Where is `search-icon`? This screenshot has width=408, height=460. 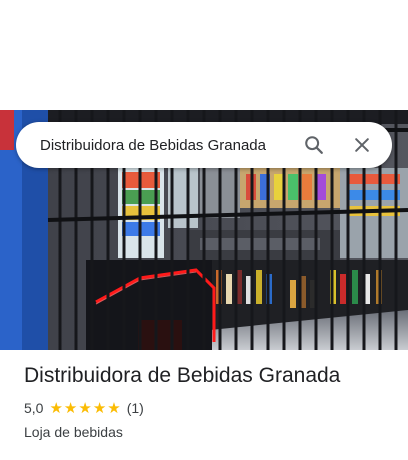 search-icon is located at coordinates (314, 145).